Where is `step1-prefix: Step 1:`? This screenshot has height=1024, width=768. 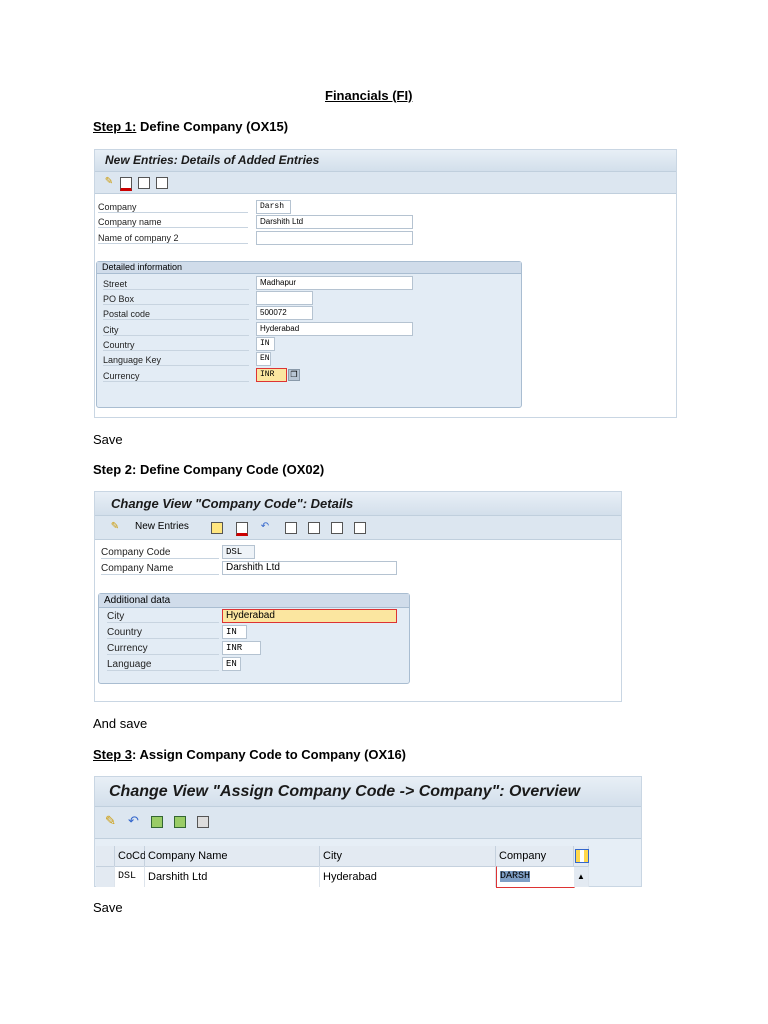
step1-prefix: Step 1: is located at coordinates (115, 126).